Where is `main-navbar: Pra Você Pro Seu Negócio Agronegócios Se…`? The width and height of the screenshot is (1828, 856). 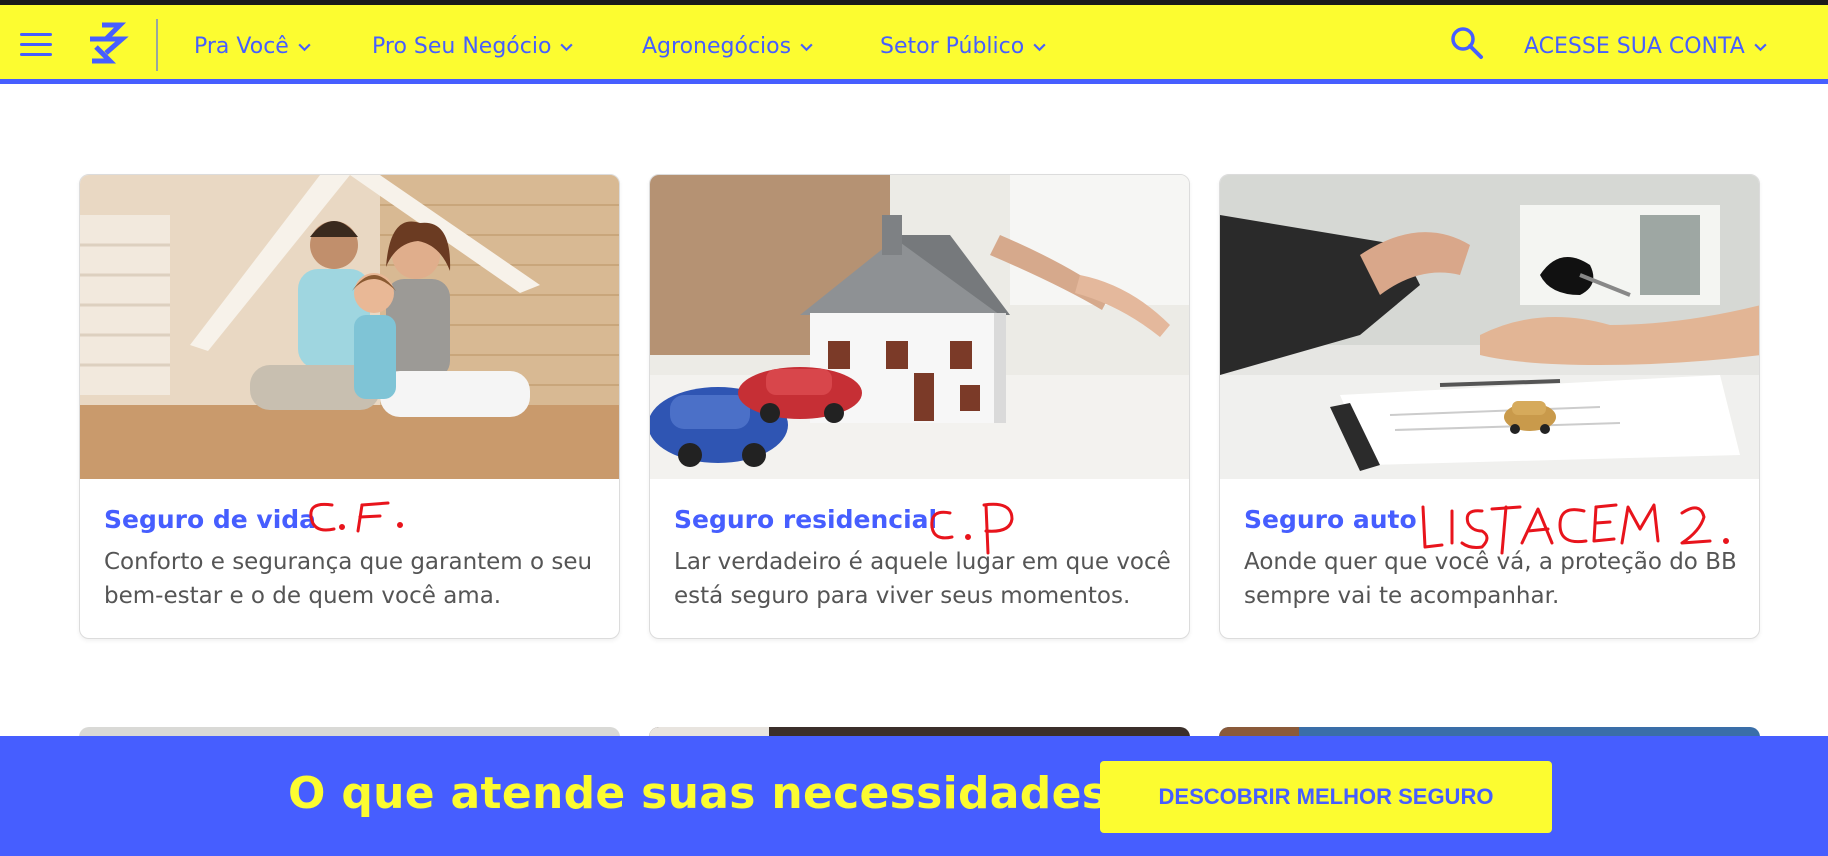 main-navbar: Pra Você Pro Seu Negócio Agronegócios Se… is located at coordinates (914, 44).